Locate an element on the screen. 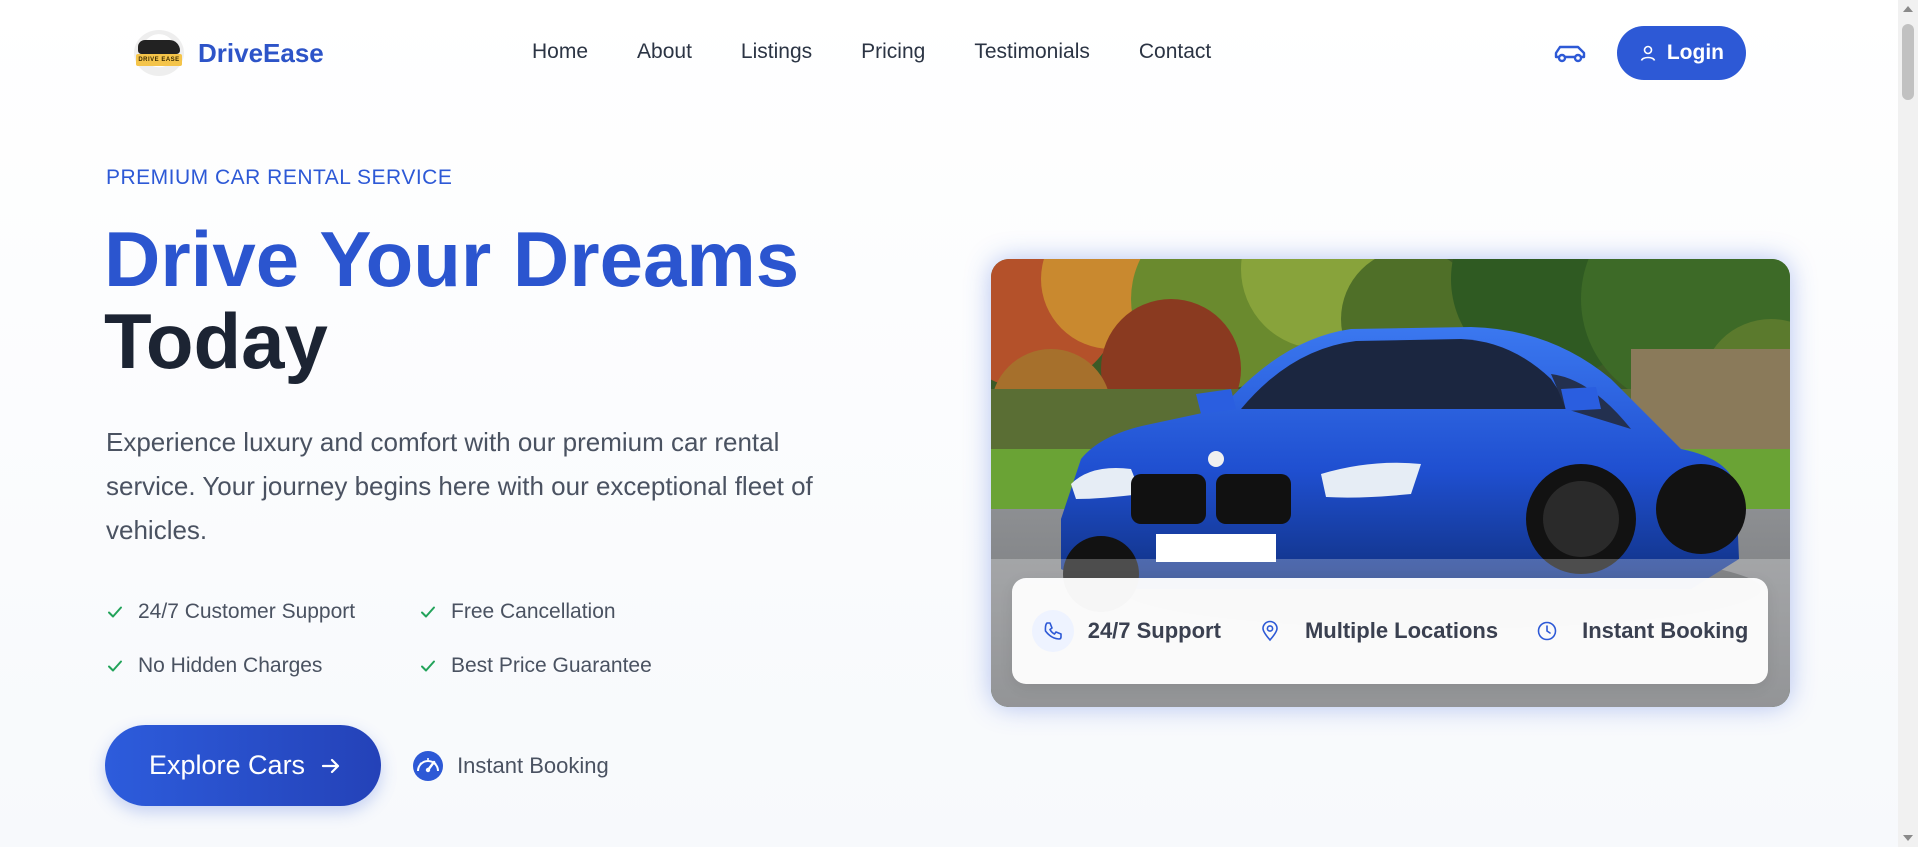 The image size is (1918, 847). nav-link-pricing: Pricing is located at coordinates (893, 52).